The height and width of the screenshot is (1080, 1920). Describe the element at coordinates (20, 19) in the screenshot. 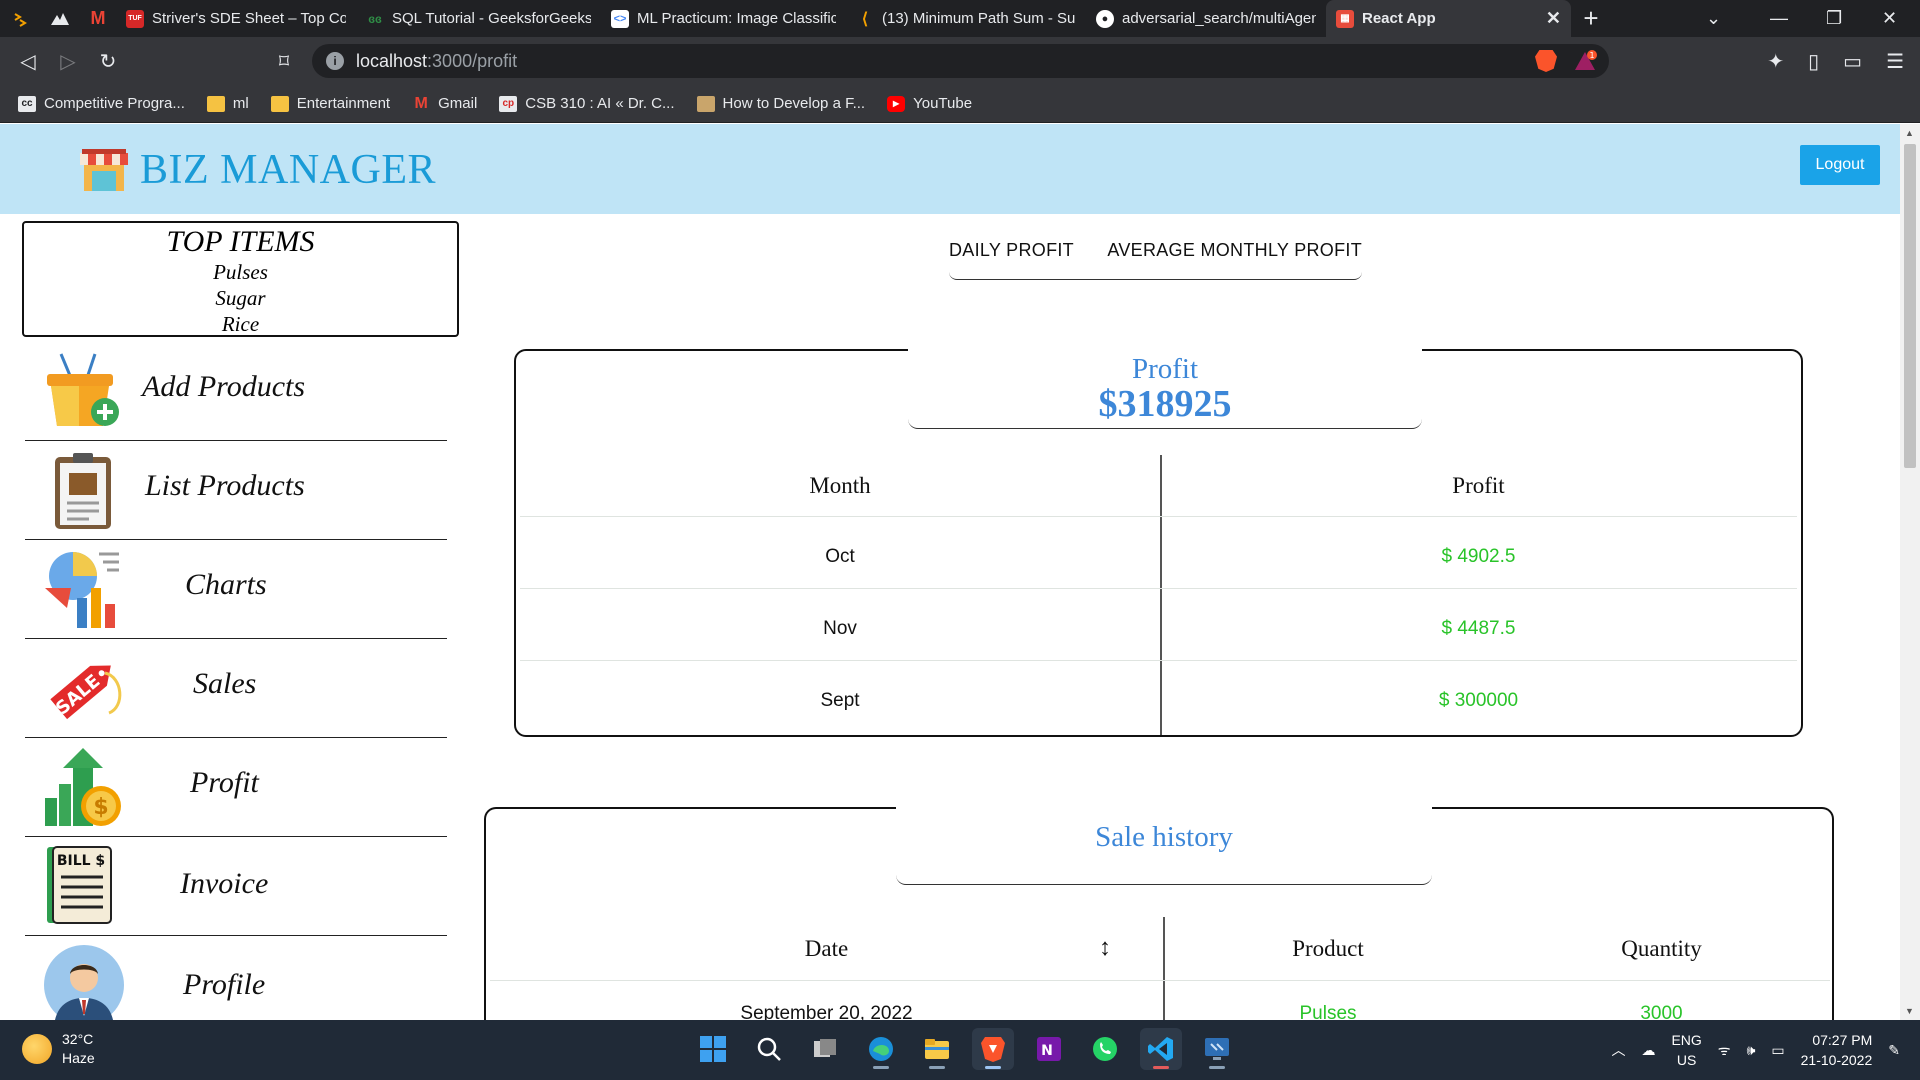

I see `tab-search-icon` at that location.